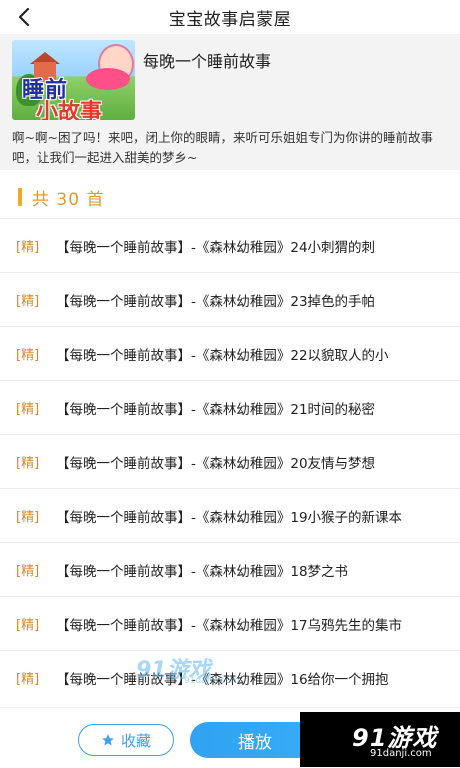 The height and width of the screenshot is (768, 460). Describe the element at coordinates (229, 518) in the screenshot. I see `track-title: 【每晚一个睡前故事】-《森林幼稚园》19小猴子的新课本` at that location.